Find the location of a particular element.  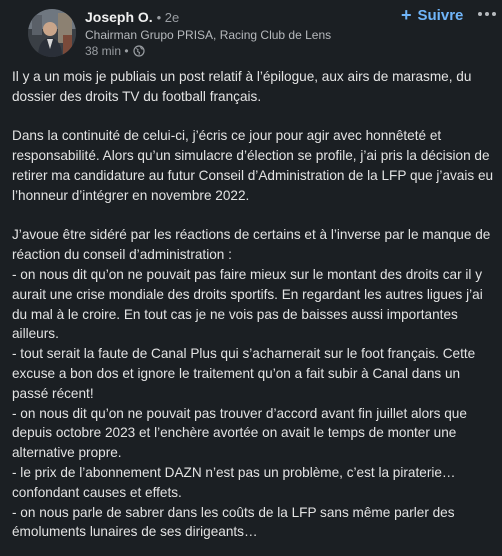

follow-label: Suivre is located at coordinates (440, 15).